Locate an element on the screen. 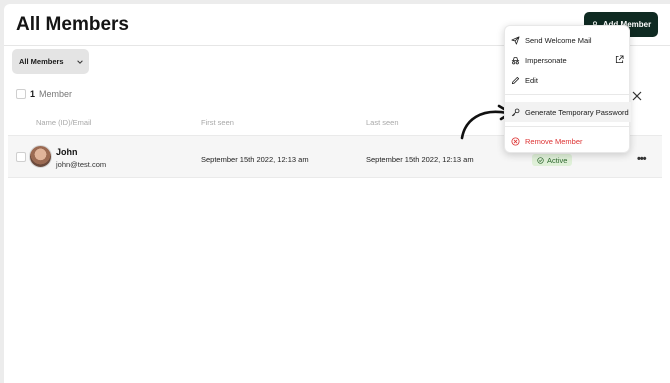  close-icon is located at coordinates (637, 96).